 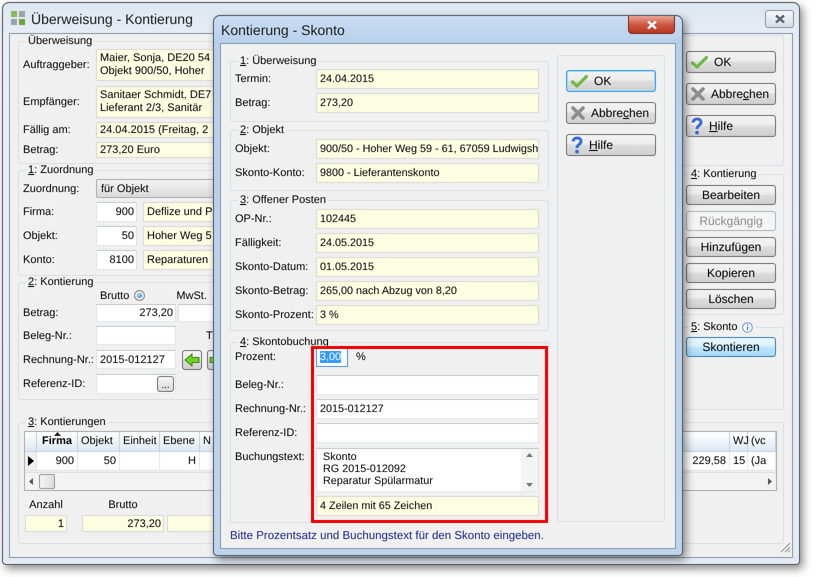 What do you see at coordinates (741, 441) in the screenshot?
I see `column-header: WJ` at bounding box center [741, 441].